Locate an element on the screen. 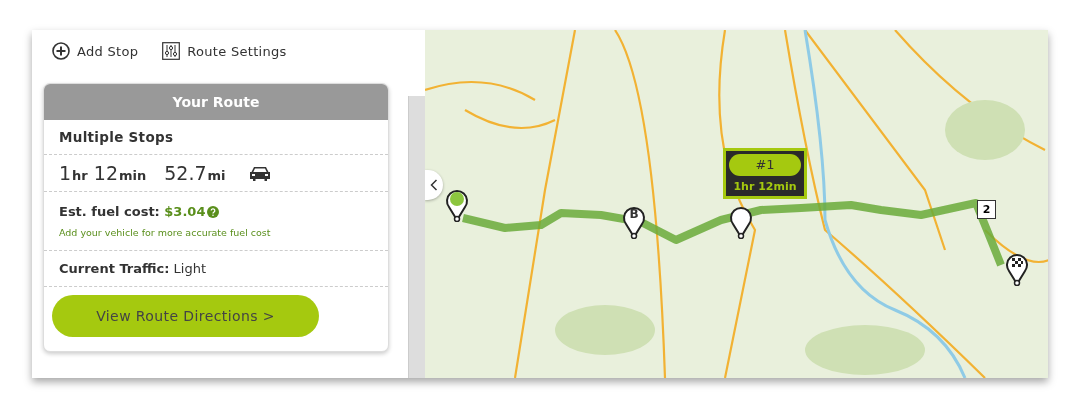 The image size is (1080, 410). current-traffic: Current Traffic: Light is located at coordinates (216, 269).